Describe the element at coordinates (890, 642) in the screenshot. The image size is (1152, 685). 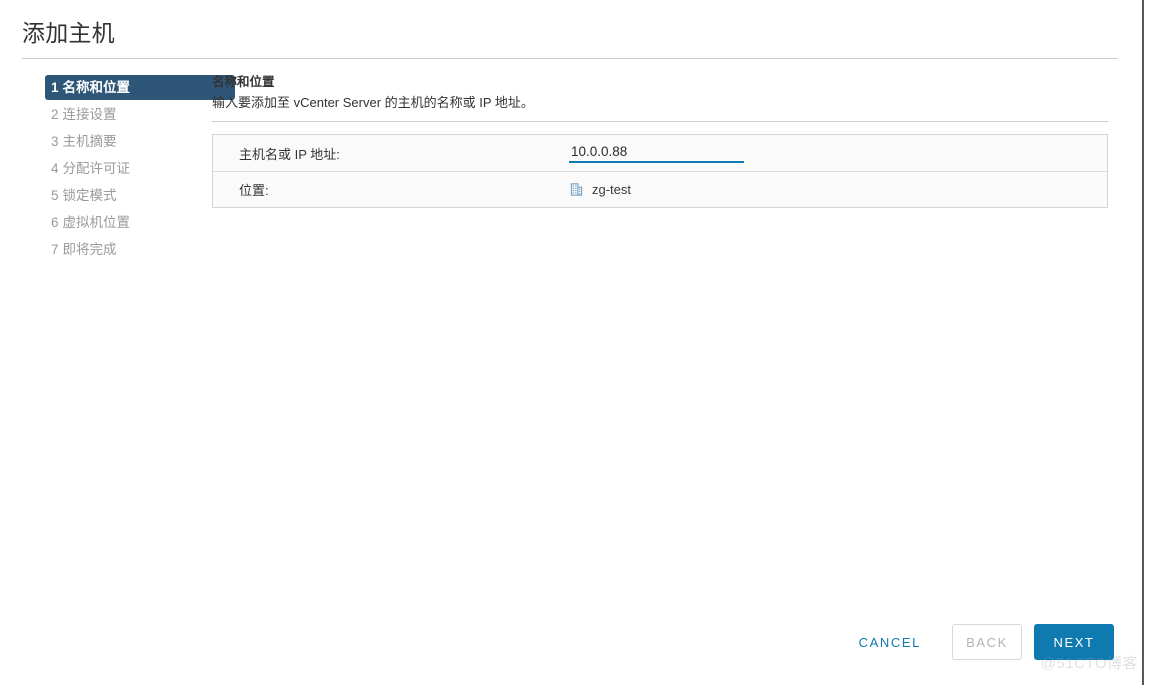
I see `cancel-button: CANCEL` at that location.